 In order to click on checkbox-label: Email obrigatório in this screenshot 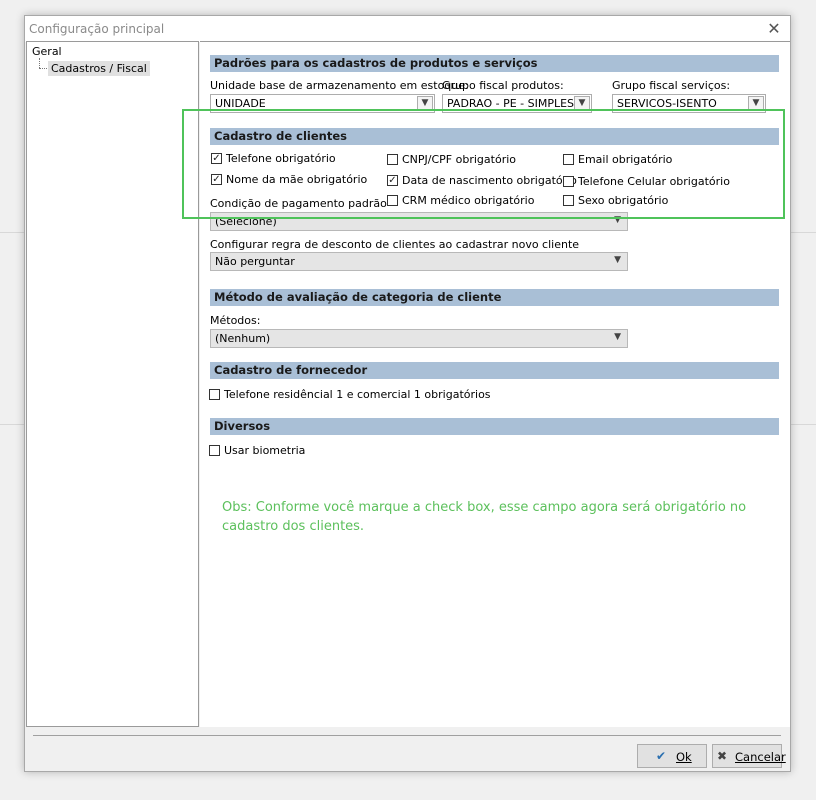, I will do `click(625, 159)`.